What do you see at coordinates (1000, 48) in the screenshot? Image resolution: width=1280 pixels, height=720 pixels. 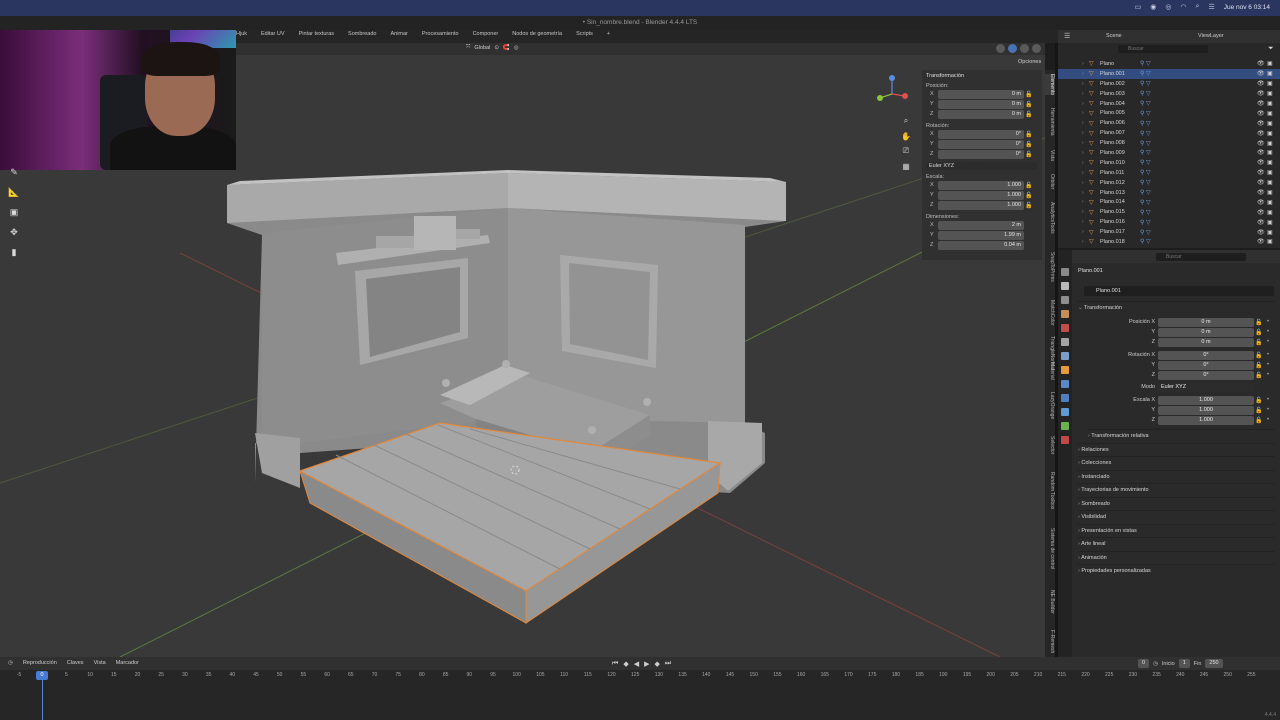 I see `wireframe-shading-icon` at bounding box center [1000, 48].